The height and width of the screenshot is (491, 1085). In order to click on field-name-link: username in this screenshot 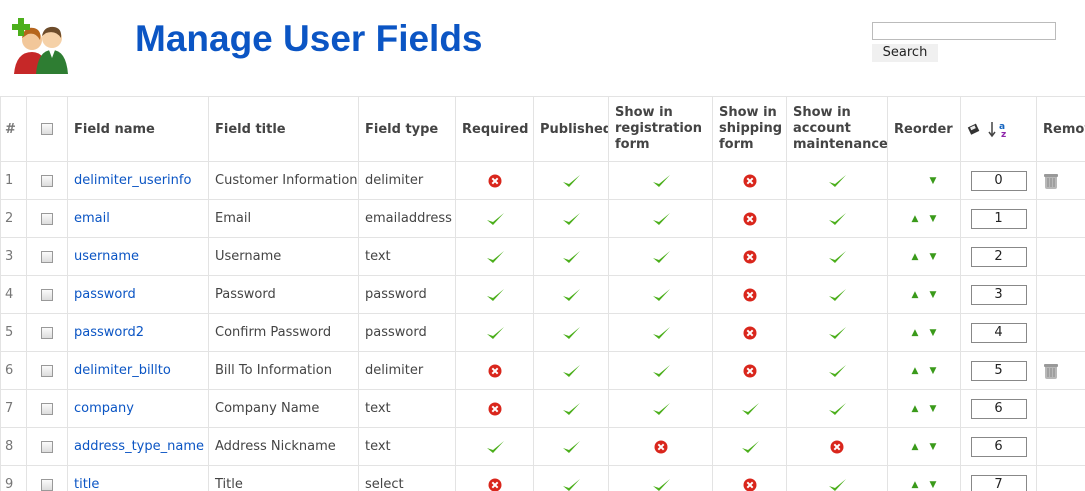, I will do `click(106, 256)`.